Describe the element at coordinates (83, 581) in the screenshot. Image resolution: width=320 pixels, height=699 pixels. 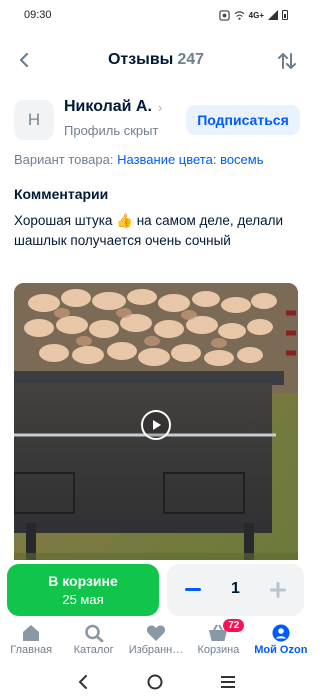
I see `in-cart-label: В корзине` at that location.